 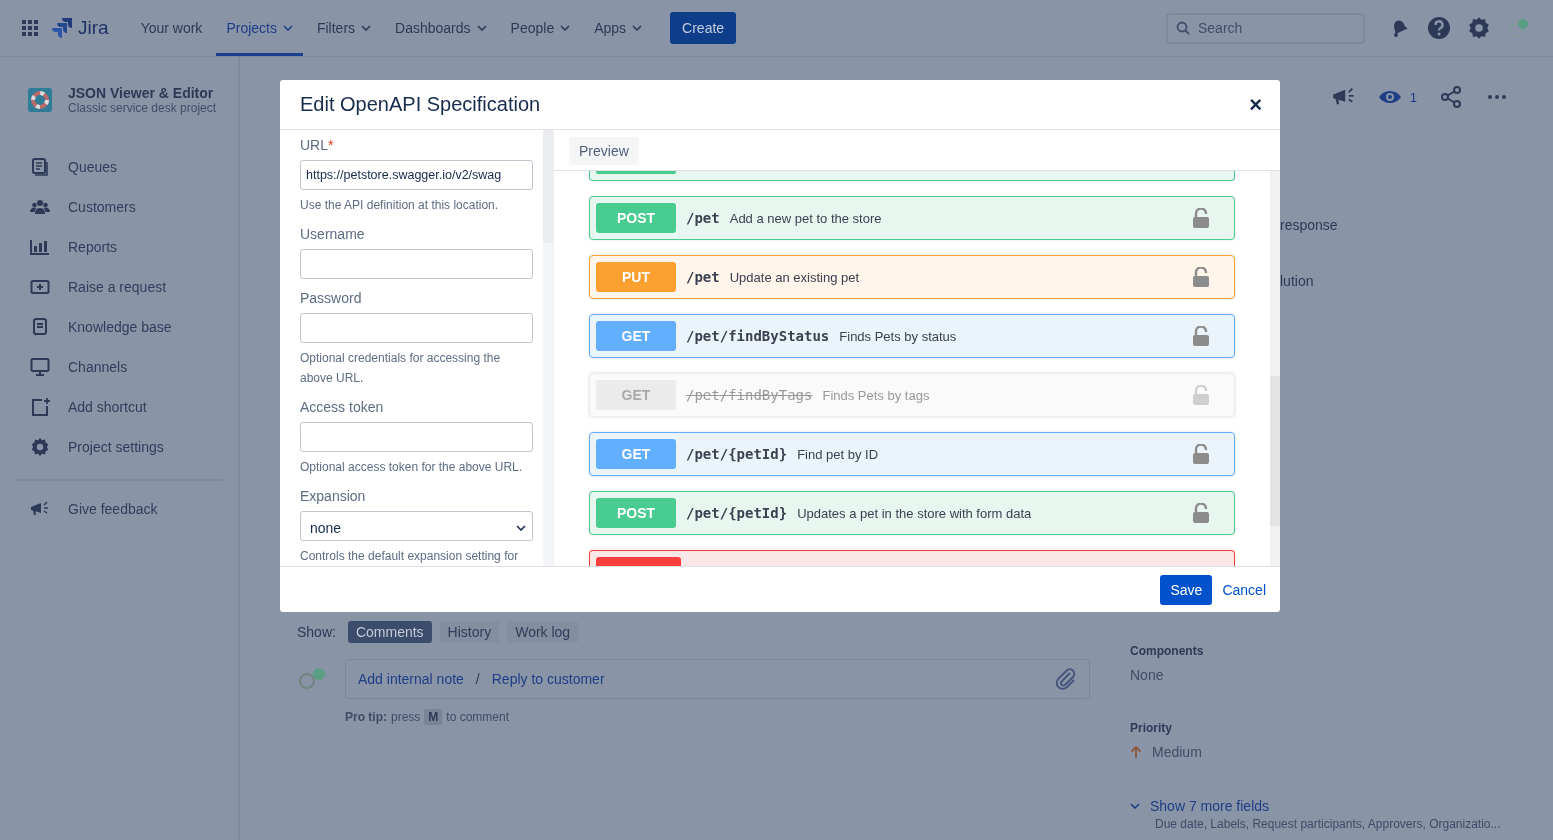 I want to click on operation-row: GET /pet/findByTags Finds Pets by tags, so click(x=912, y=395).